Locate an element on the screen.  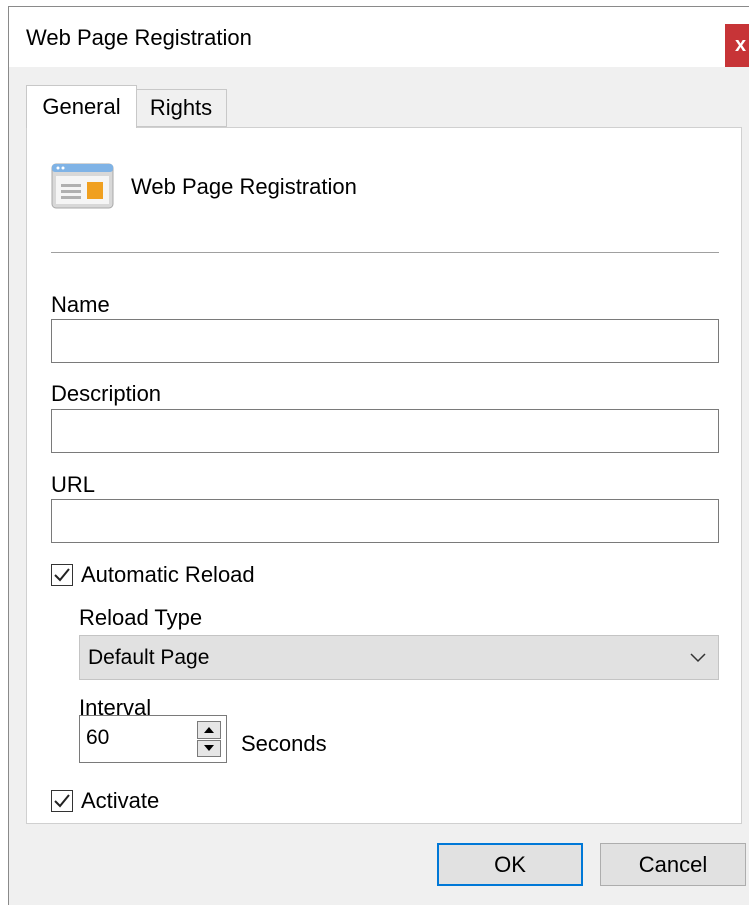
divider is located at coordinates (385, 252).